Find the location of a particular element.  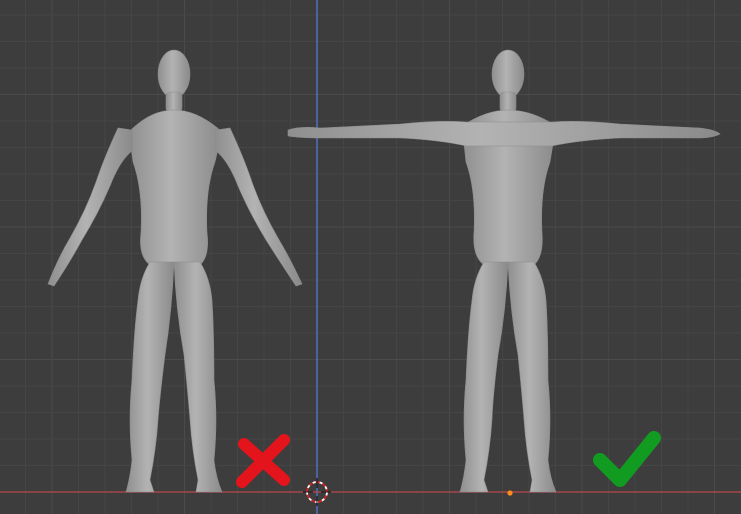

a-pose-head is located at coordinates (174, 74).